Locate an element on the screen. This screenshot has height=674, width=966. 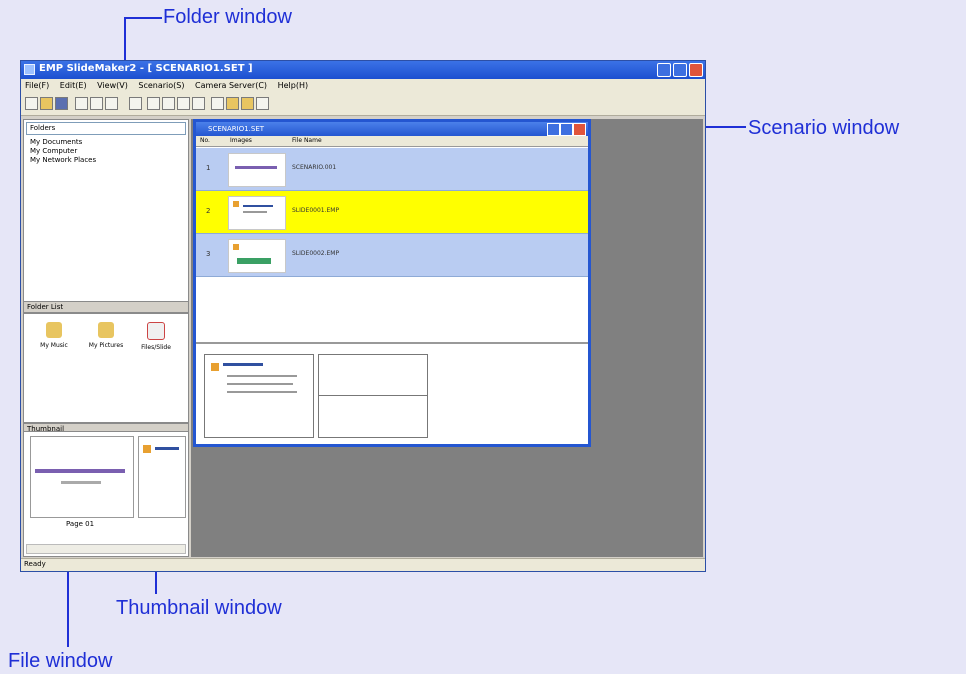
menu-edit: Edit(E) is located at coordinates (73, 85).